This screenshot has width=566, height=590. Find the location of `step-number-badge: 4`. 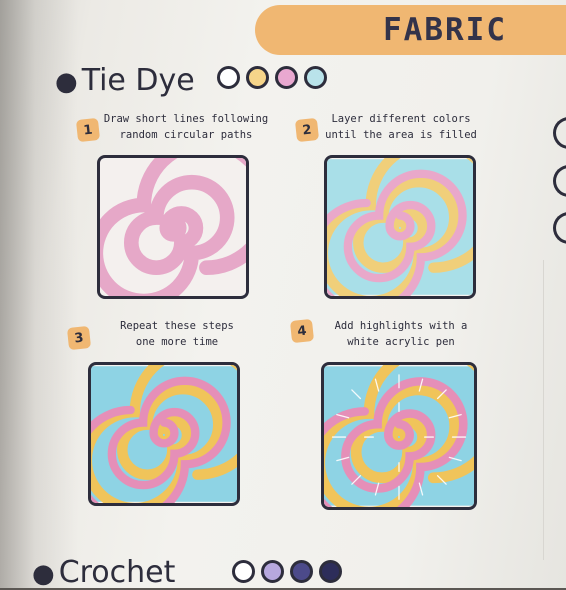

step-number-badge: 4 is located at coordinates (302, 331).